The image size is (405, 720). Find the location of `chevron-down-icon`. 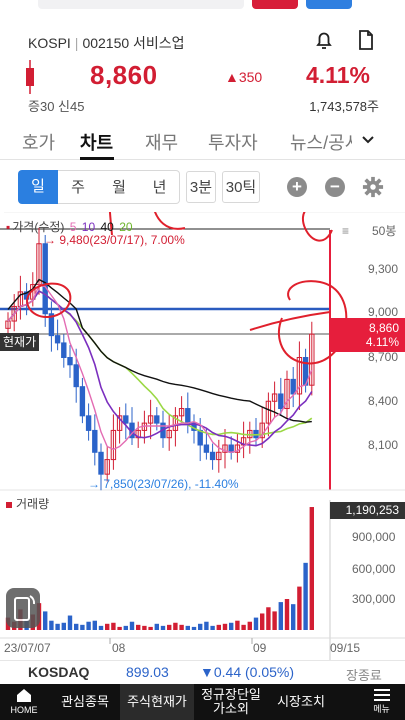

chevron-down-icon is located at coordinates (368, 140).